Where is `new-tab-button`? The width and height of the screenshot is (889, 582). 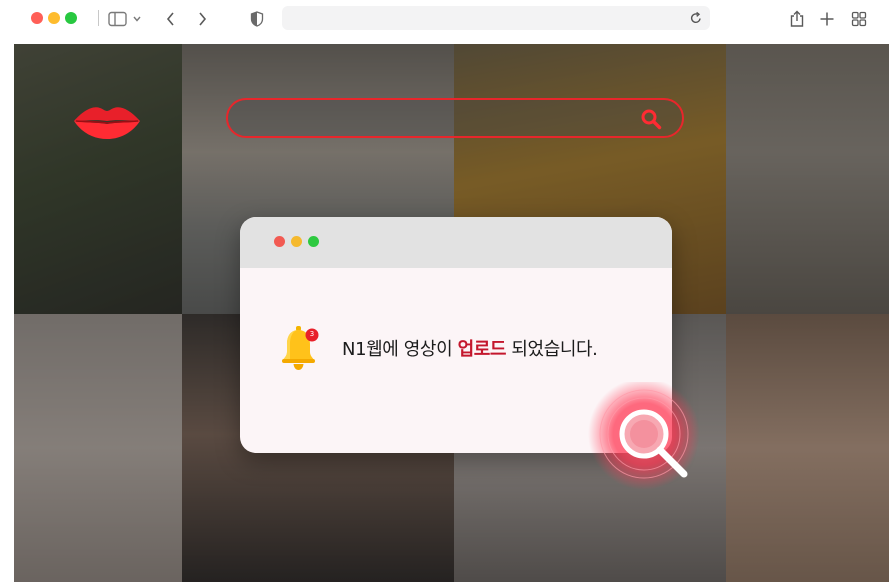 new-tab-button is located at coordinates (827, 19).